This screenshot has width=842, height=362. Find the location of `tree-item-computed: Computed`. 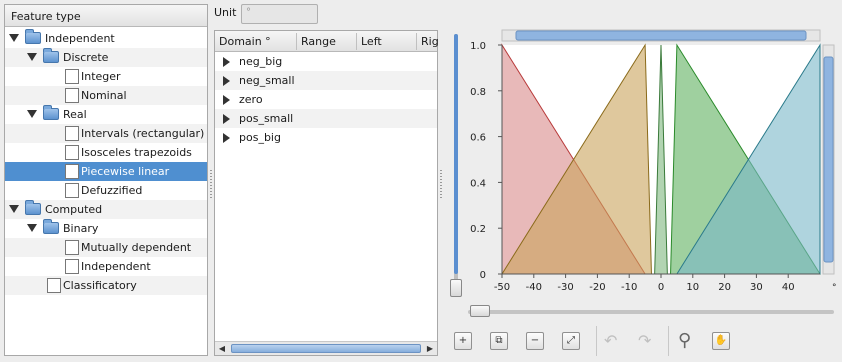

tree-item-computed: Computed is located at coordinates (106, 209).